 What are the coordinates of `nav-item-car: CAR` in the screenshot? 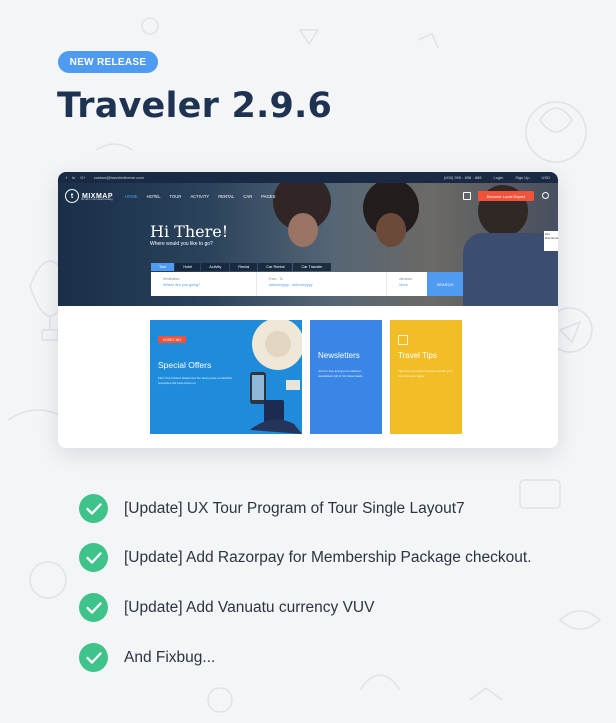 It's located at (247, 196).